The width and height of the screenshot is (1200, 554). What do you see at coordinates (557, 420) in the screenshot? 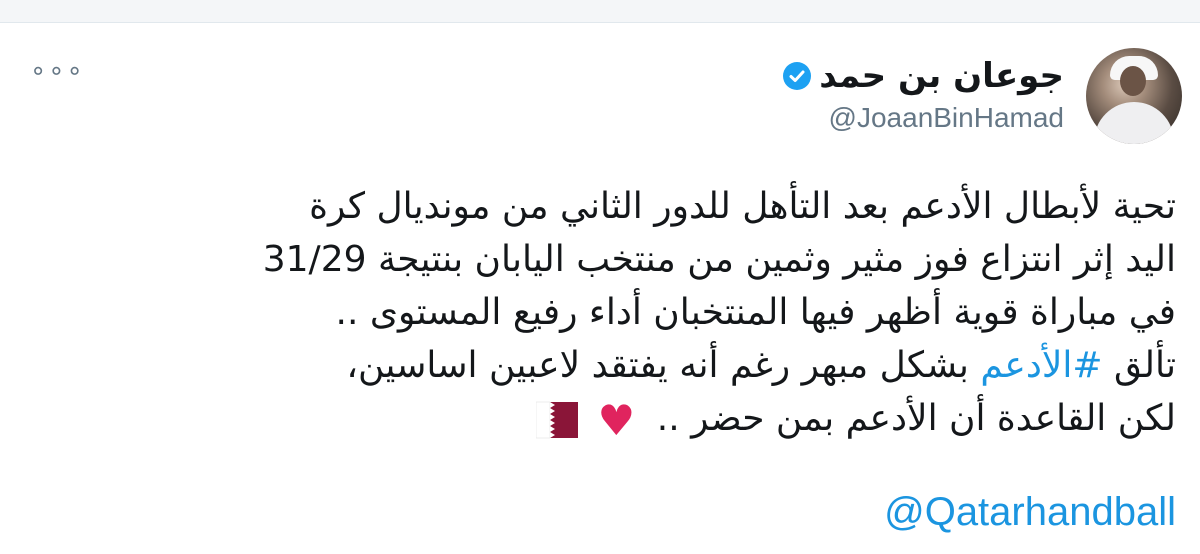
I see `qatar-flag-icon` at bounding box center [557, 420].